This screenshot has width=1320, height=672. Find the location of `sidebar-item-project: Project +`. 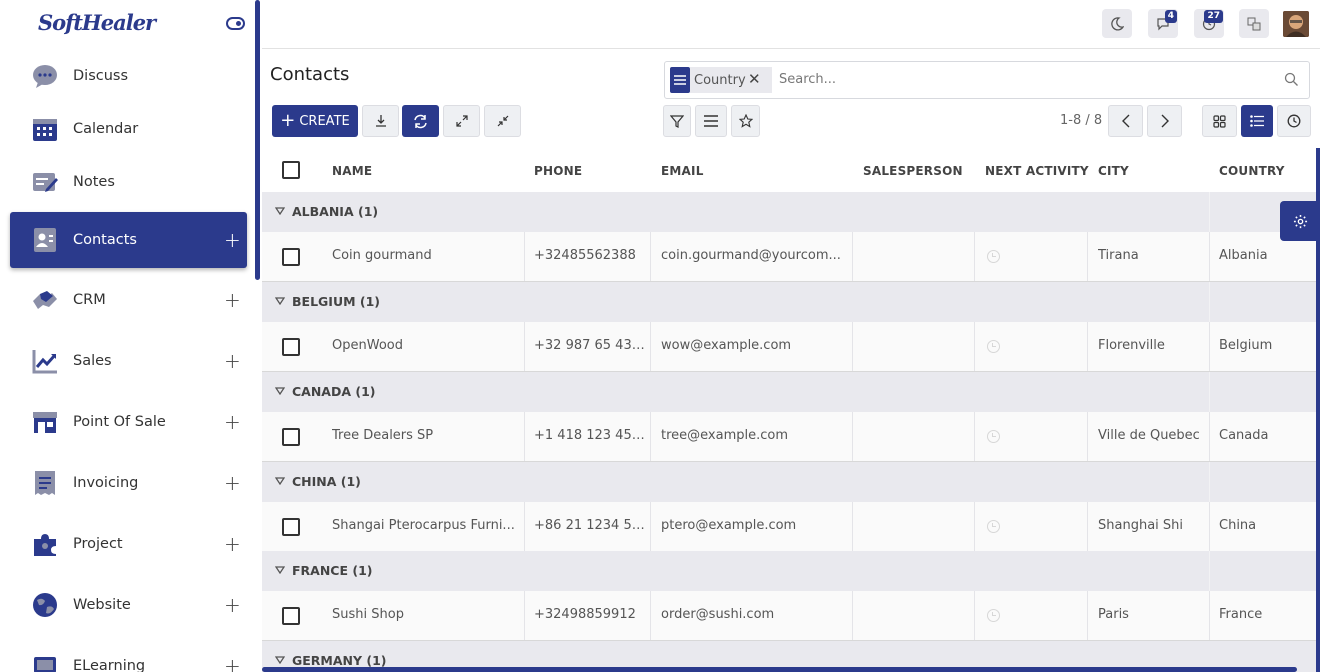

sidebar-item-project: Project + is located at coordinates (128, 544).